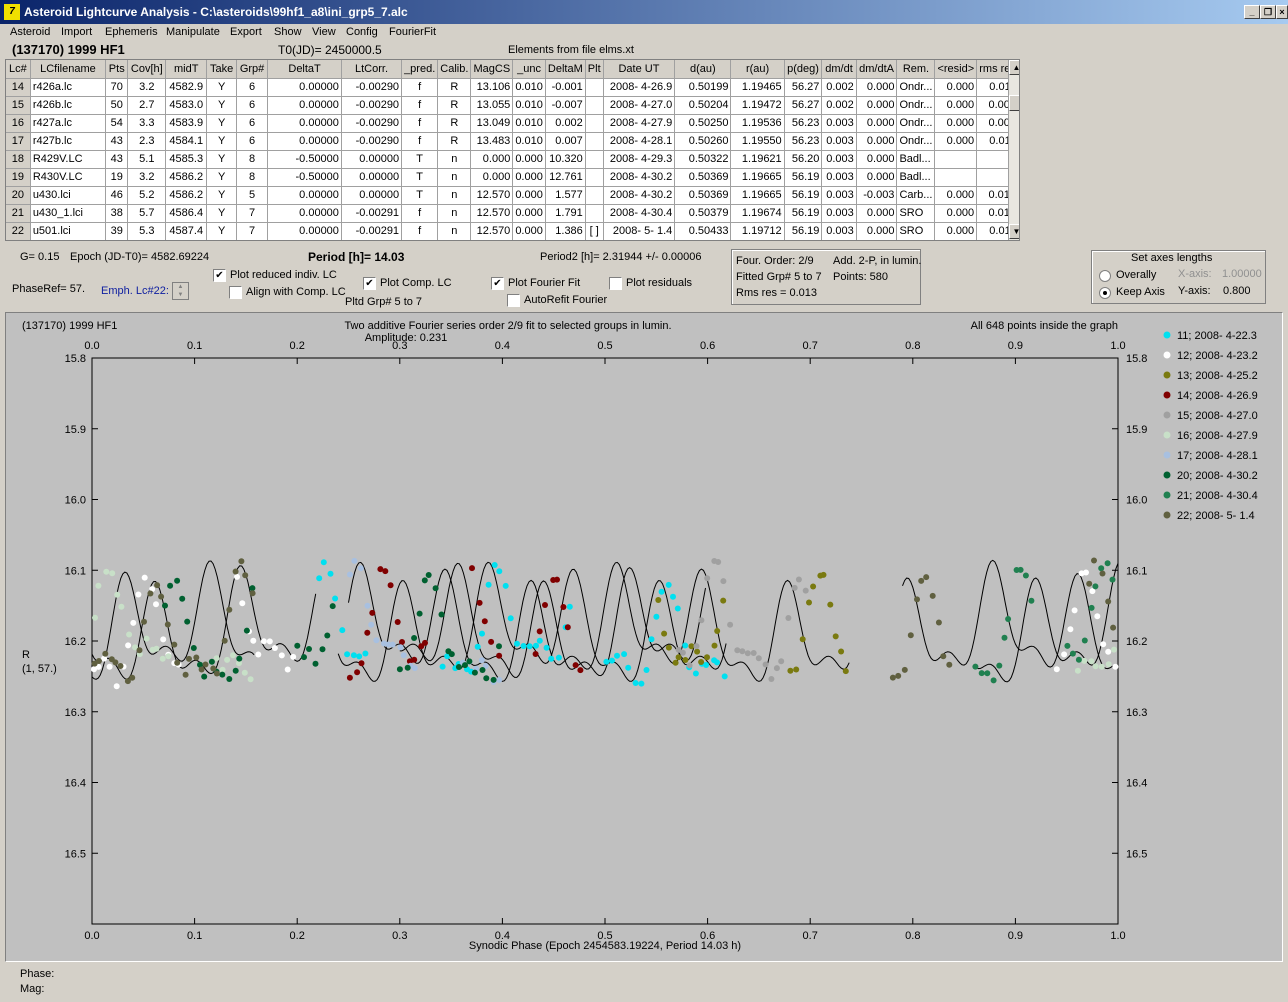 The height and width of the screenshot is (1002, 1288). What do you see at coordinates (639, 159) in the screenshot?
I see `table-cell: 2008- 4-29.3` at bounding box center [639, 159].